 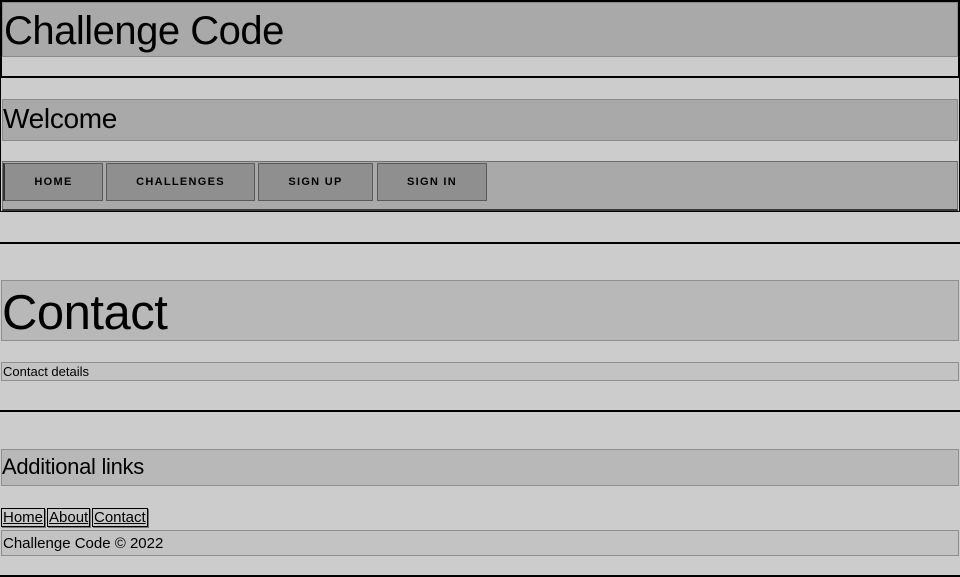 I want to click on nav-sign-in-button: SIGN IN, so click(x=432, y=182).